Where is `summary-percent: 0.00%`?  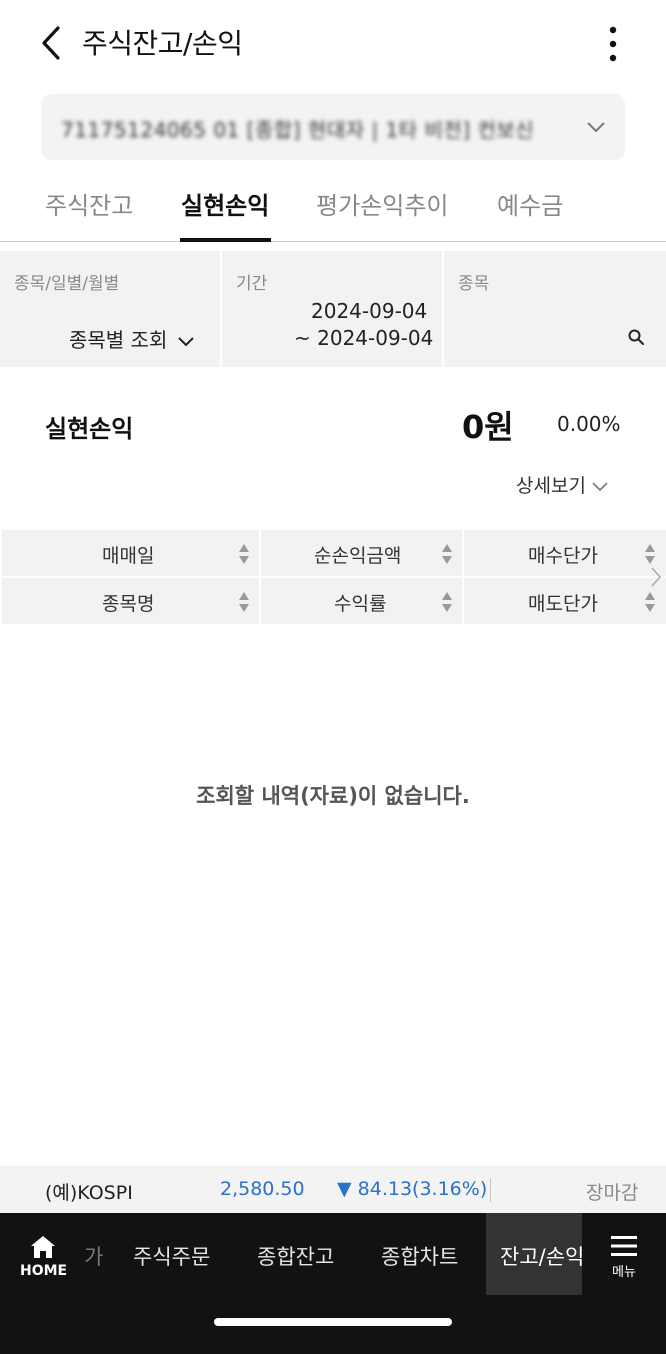 summary-percent: 0.00% is located at coordinates (589, 424).